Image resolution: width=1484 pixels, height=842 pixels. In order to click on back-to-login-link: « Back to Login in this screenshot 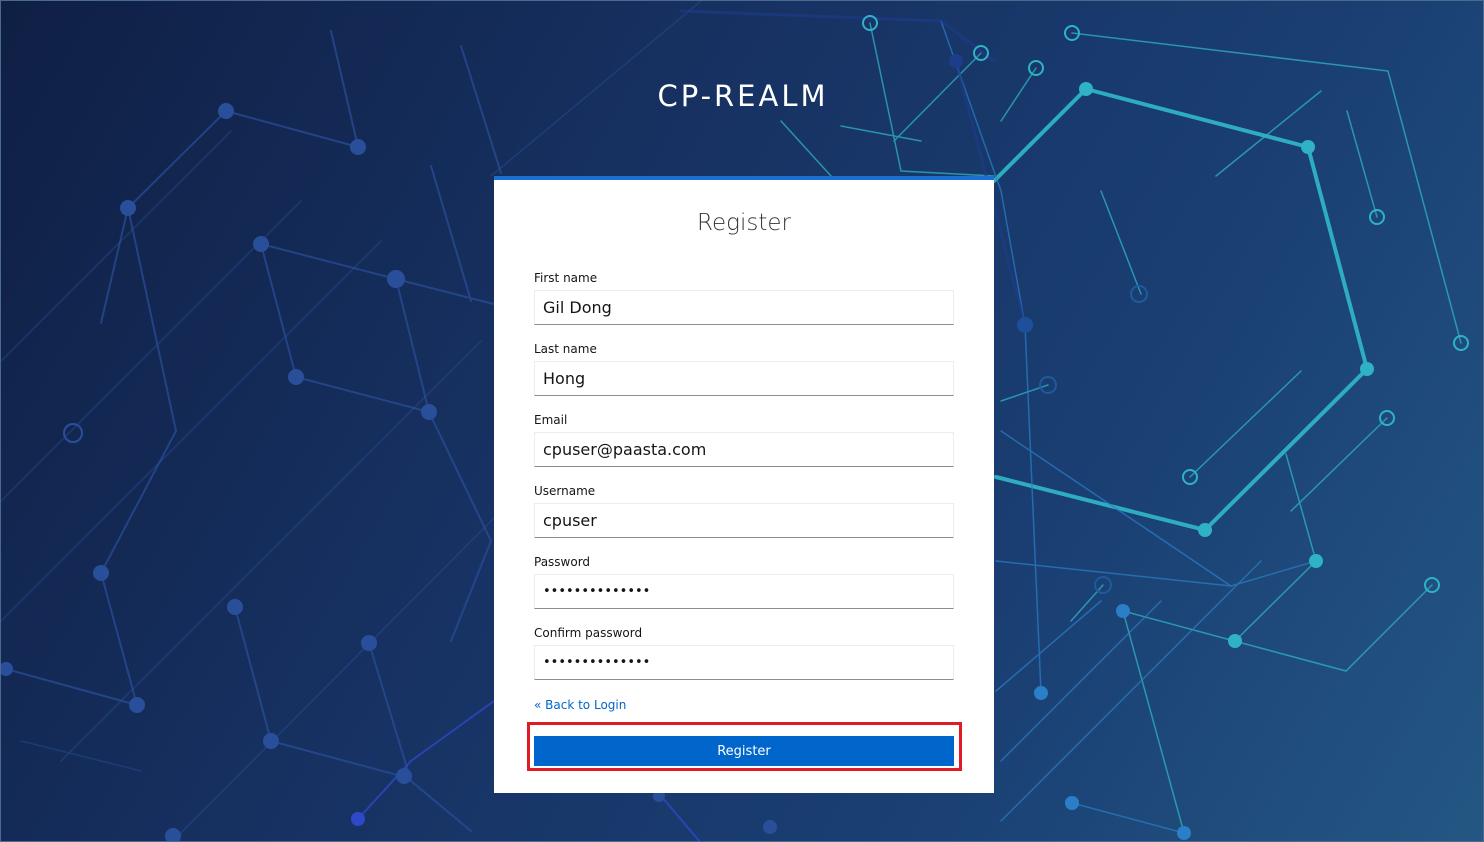, I will do `click(580, 705)`.